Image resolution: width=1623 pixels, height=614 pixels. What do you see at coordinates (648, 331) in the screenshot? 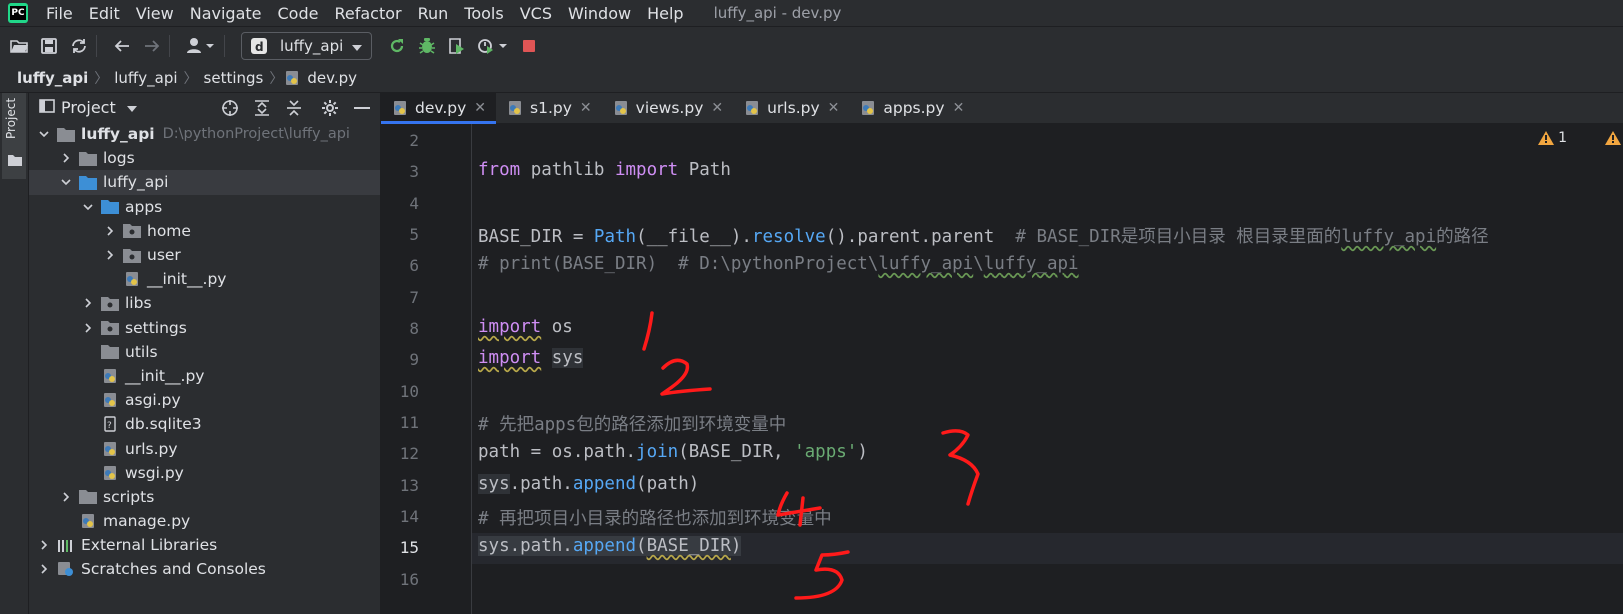
I see `annotation-one` at bounding box center [648, 331].